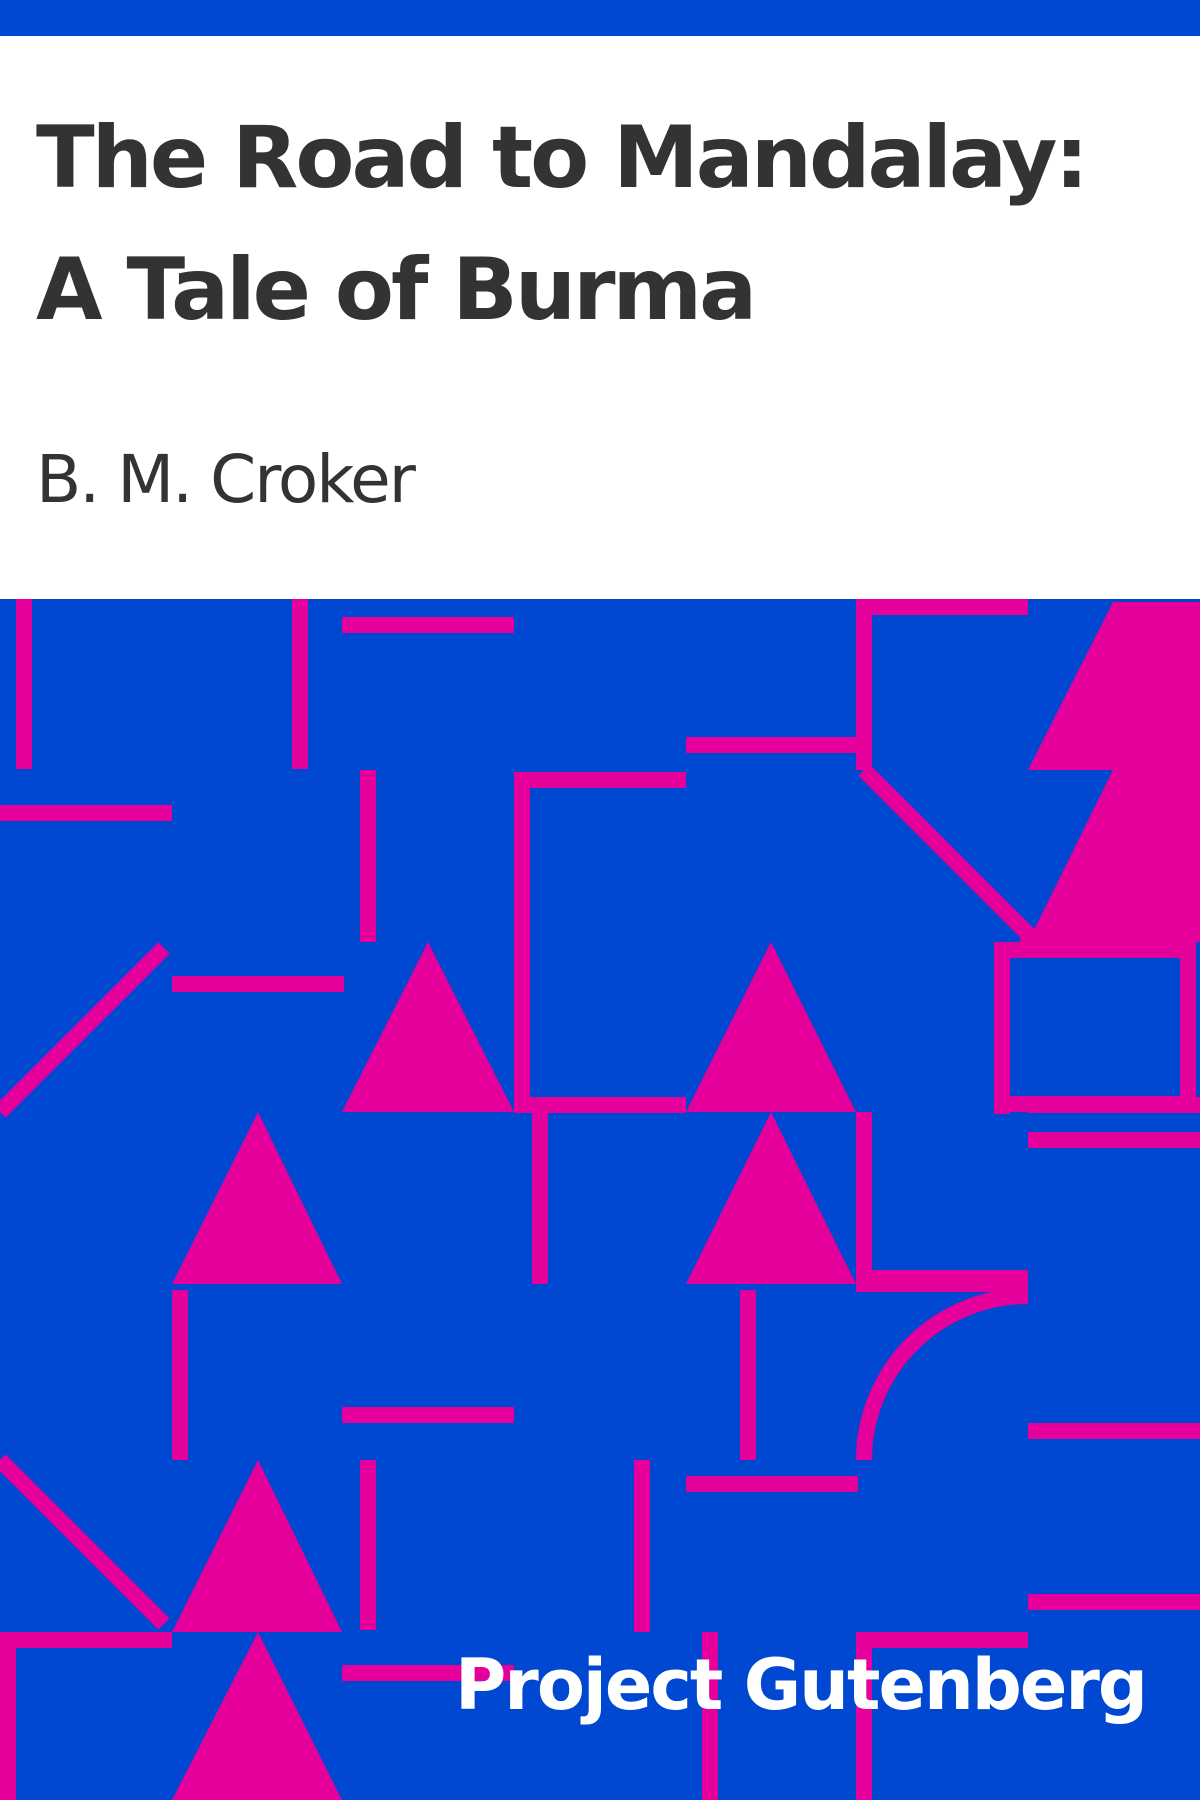 Image resolution: width=1200 pixels, height=1800 pixels. I want to click on top-color-band, so click(600, 18).